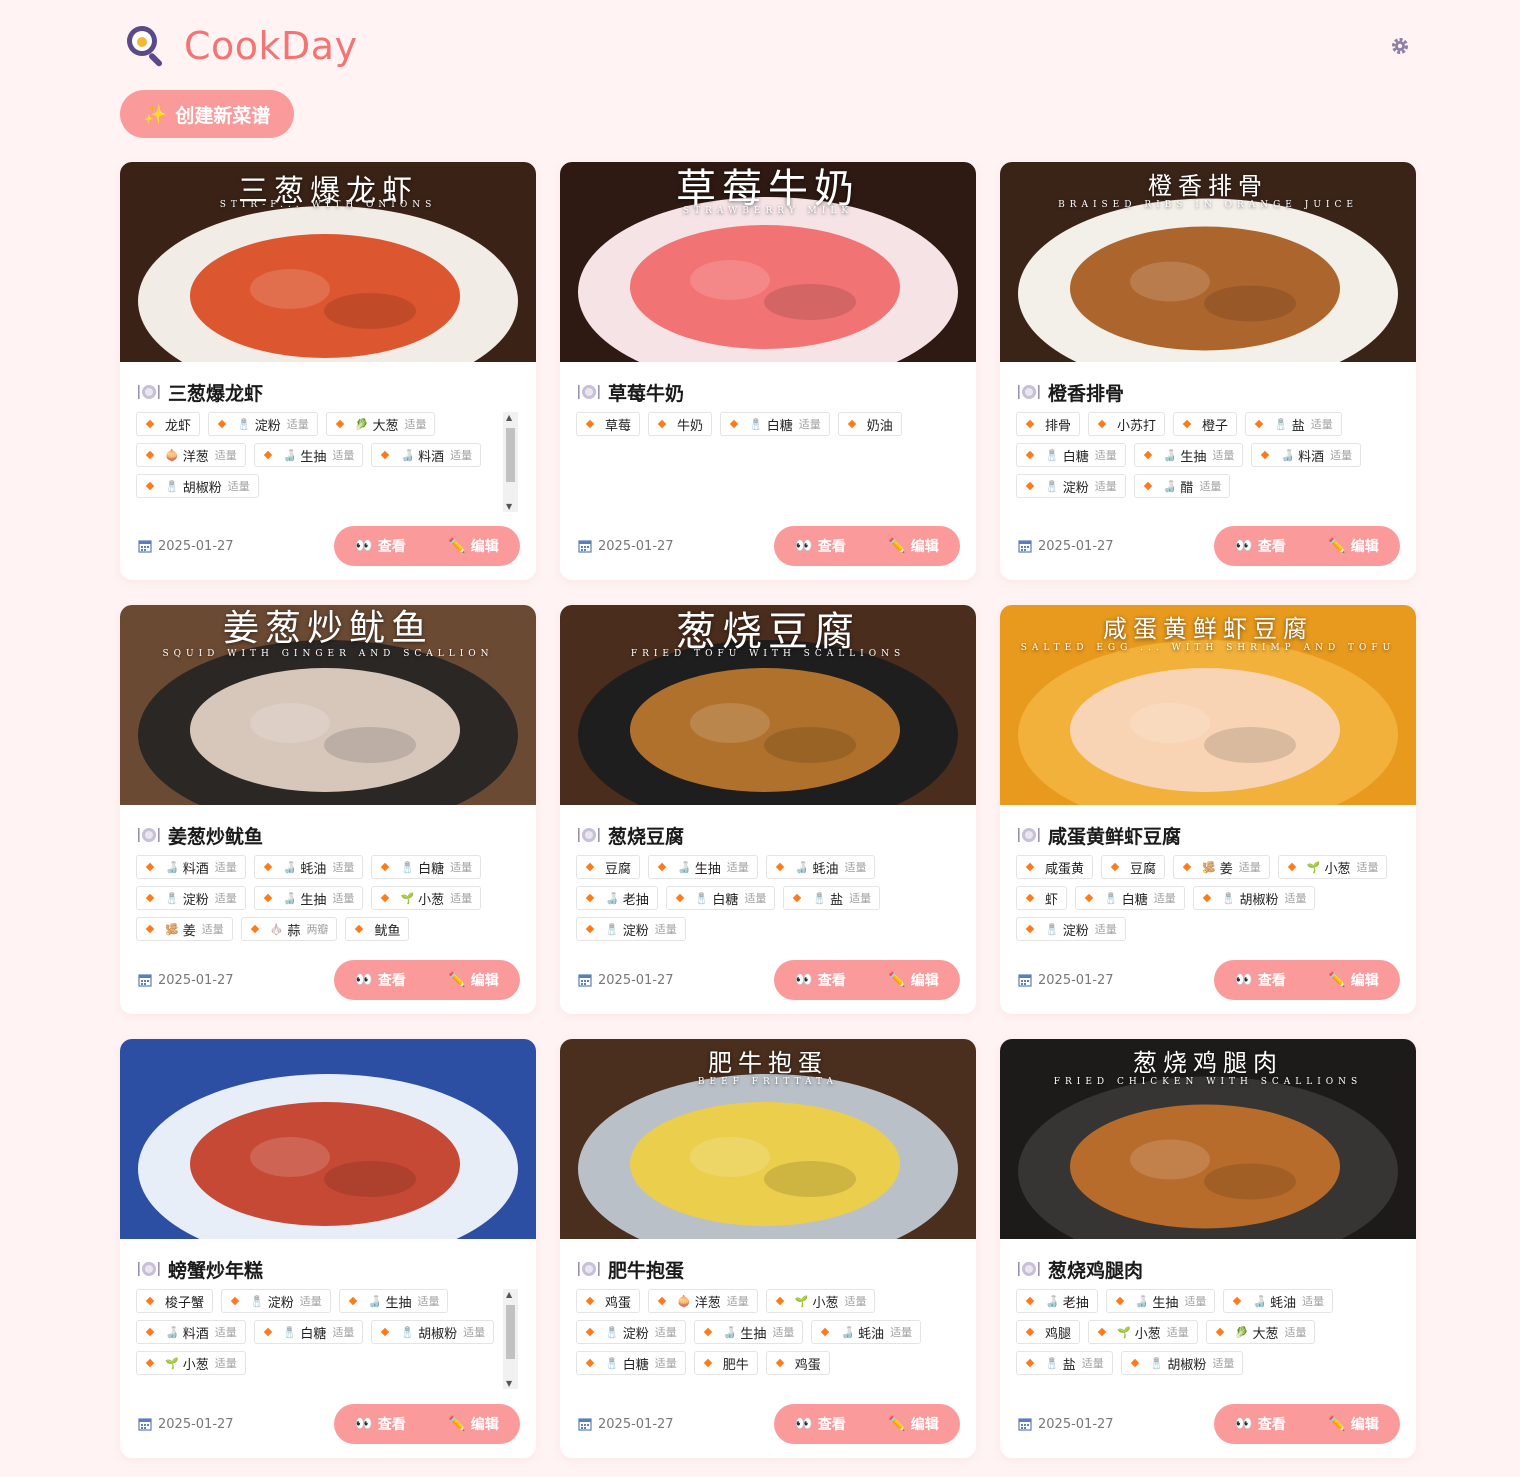  What do you see at coordinates (768, 262) in the screenshot?
I see `recipe-photo: 草莓牛奶 Strawberry Milk` at bounding box center [768, 262].